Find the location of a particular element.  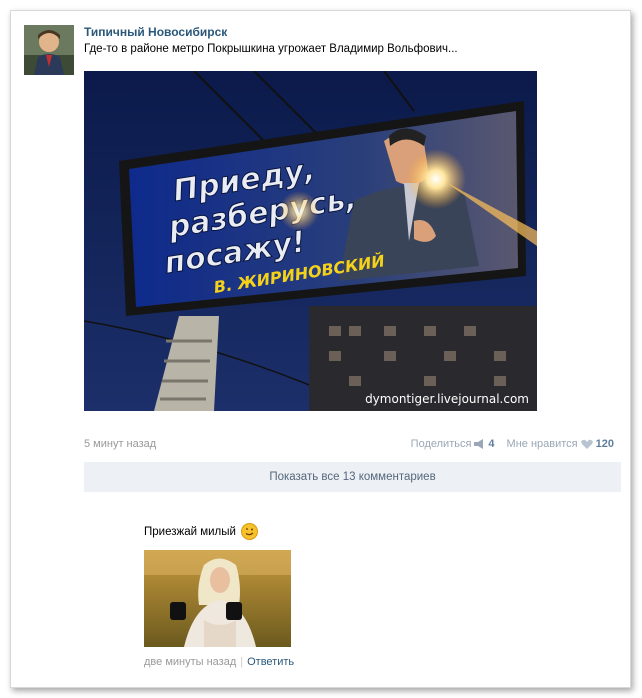

share-label: Поделиться is located at coordinates (441, 444).